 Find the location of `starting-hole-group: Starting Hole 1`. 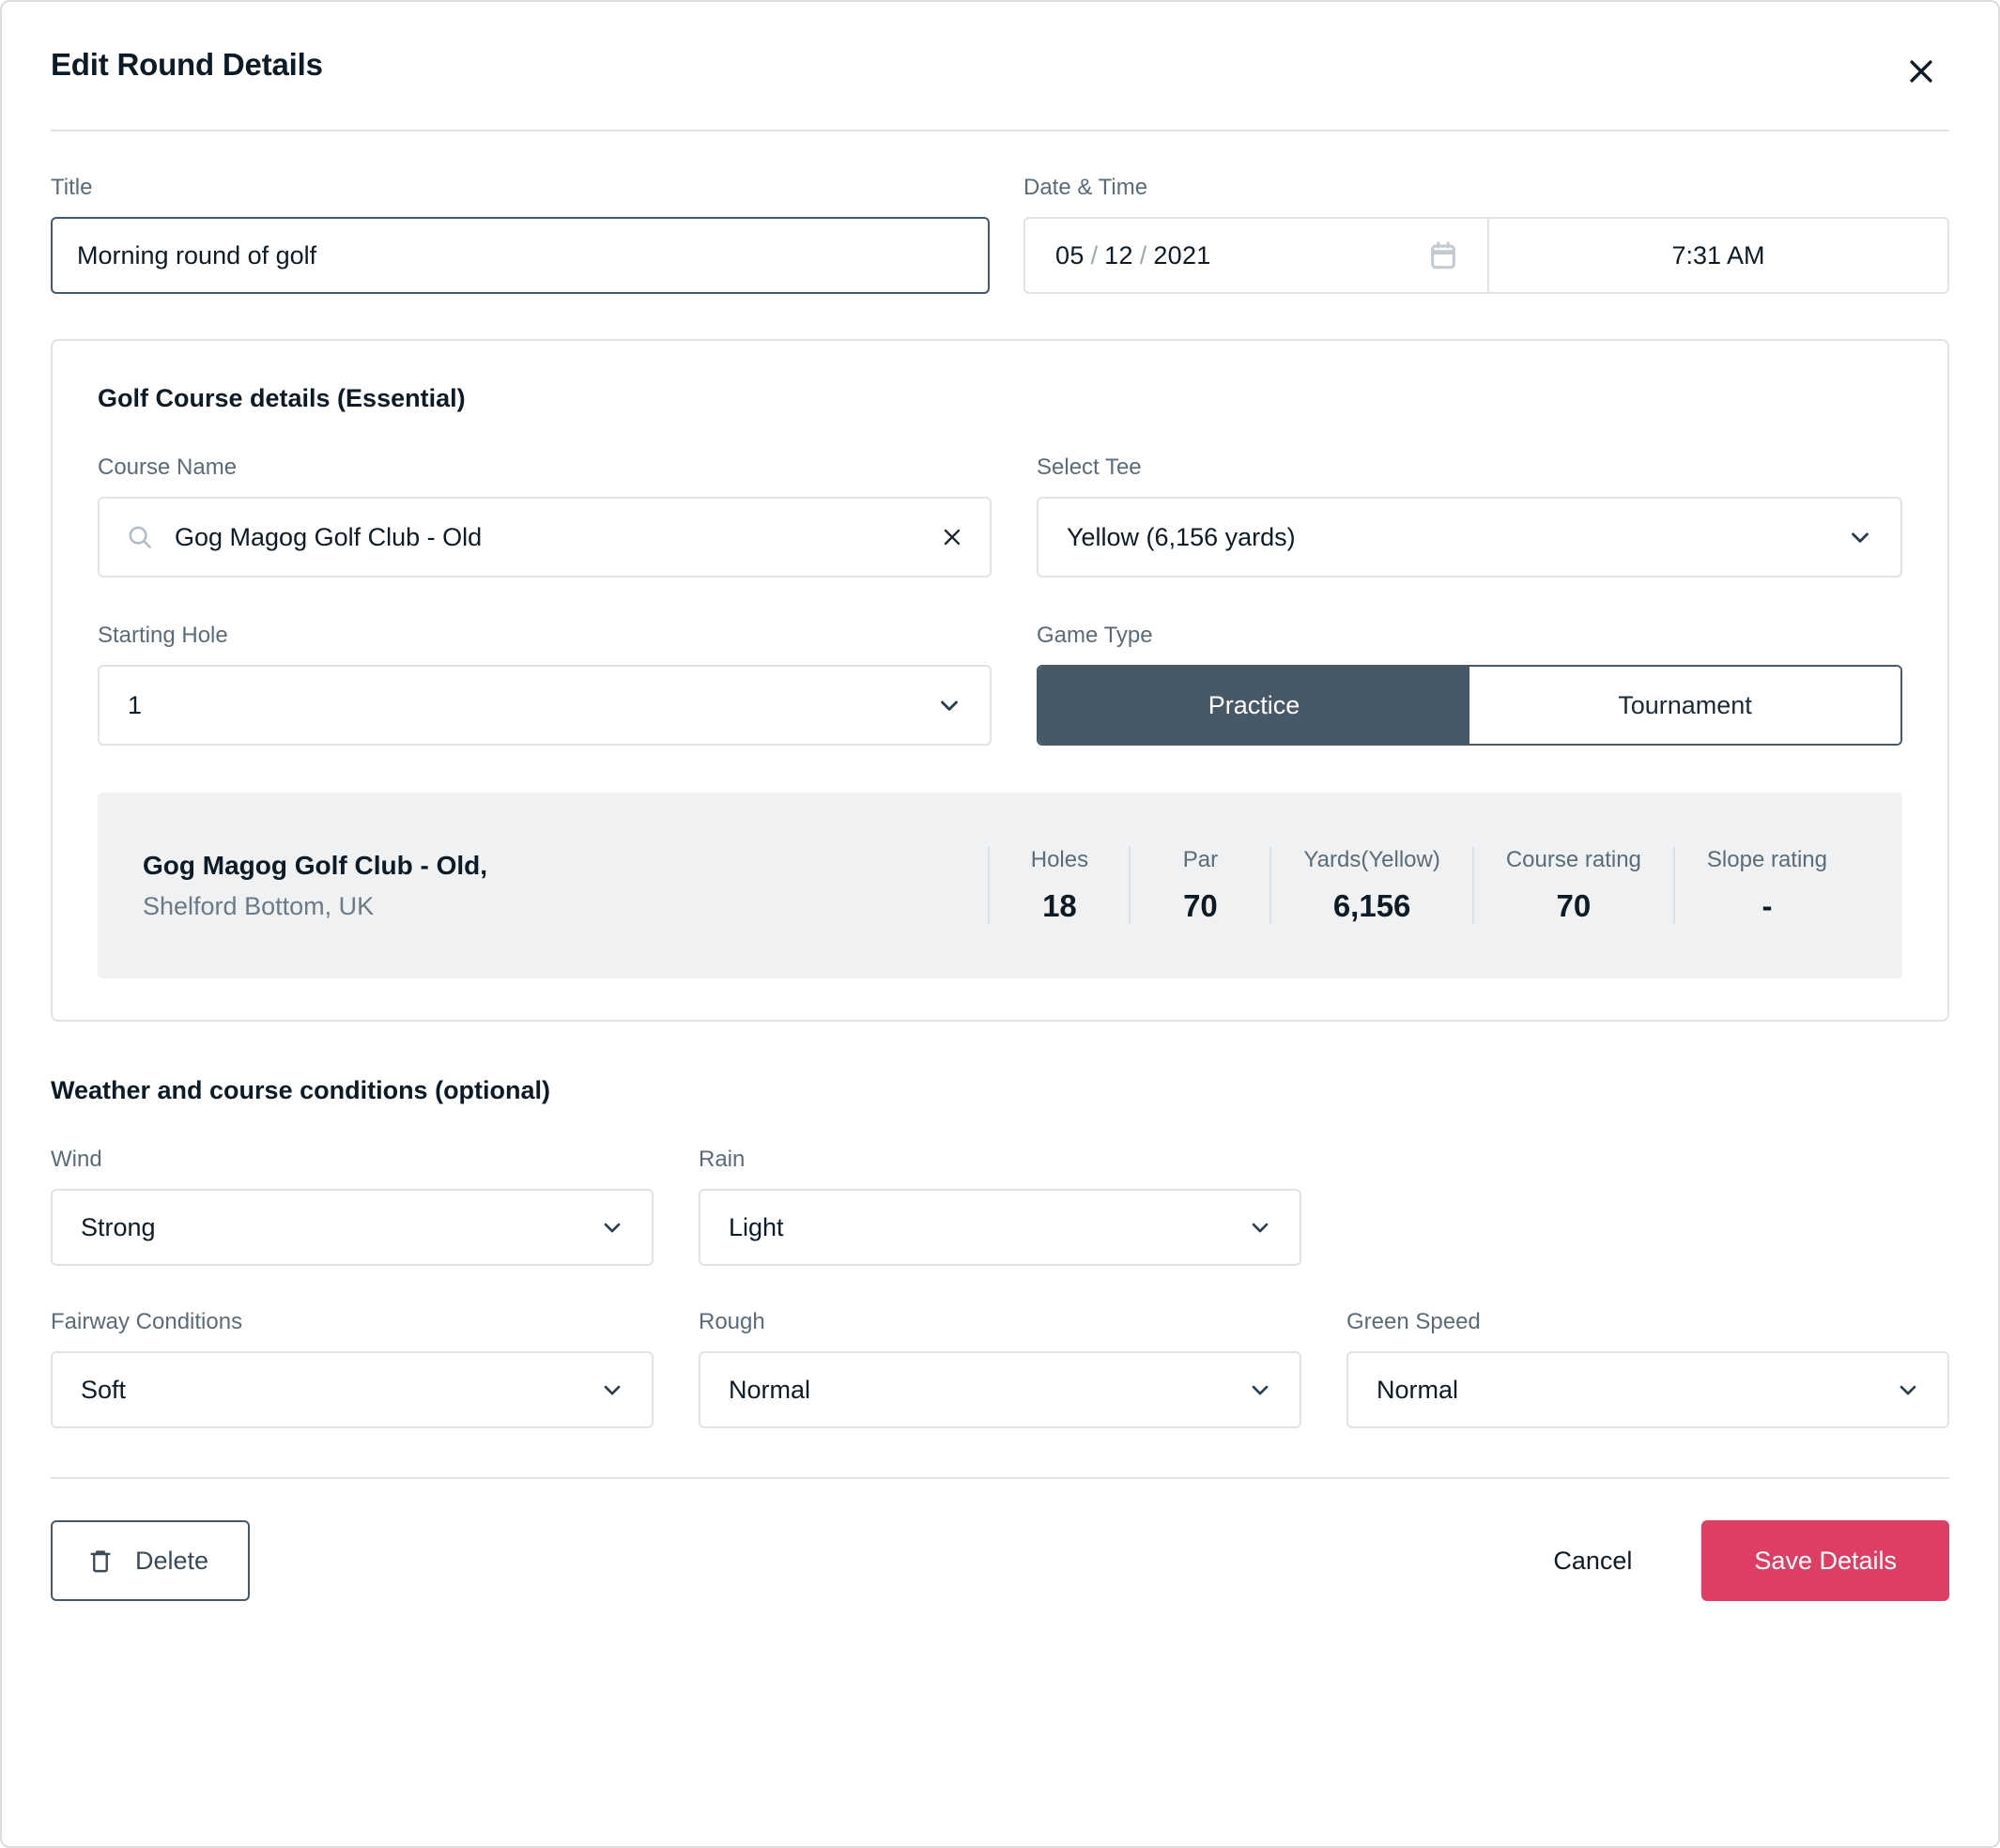

starting-hole-group: Starting Hole 1 is located at coordinates (545, 684).